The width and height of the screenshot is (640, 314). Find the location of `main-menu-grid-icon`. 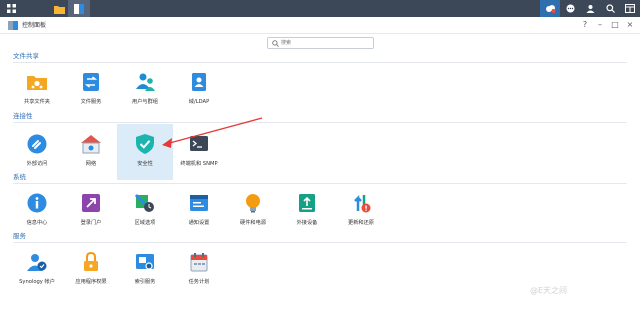

main-menu-grid-icon is located at coordinates (11, 8).